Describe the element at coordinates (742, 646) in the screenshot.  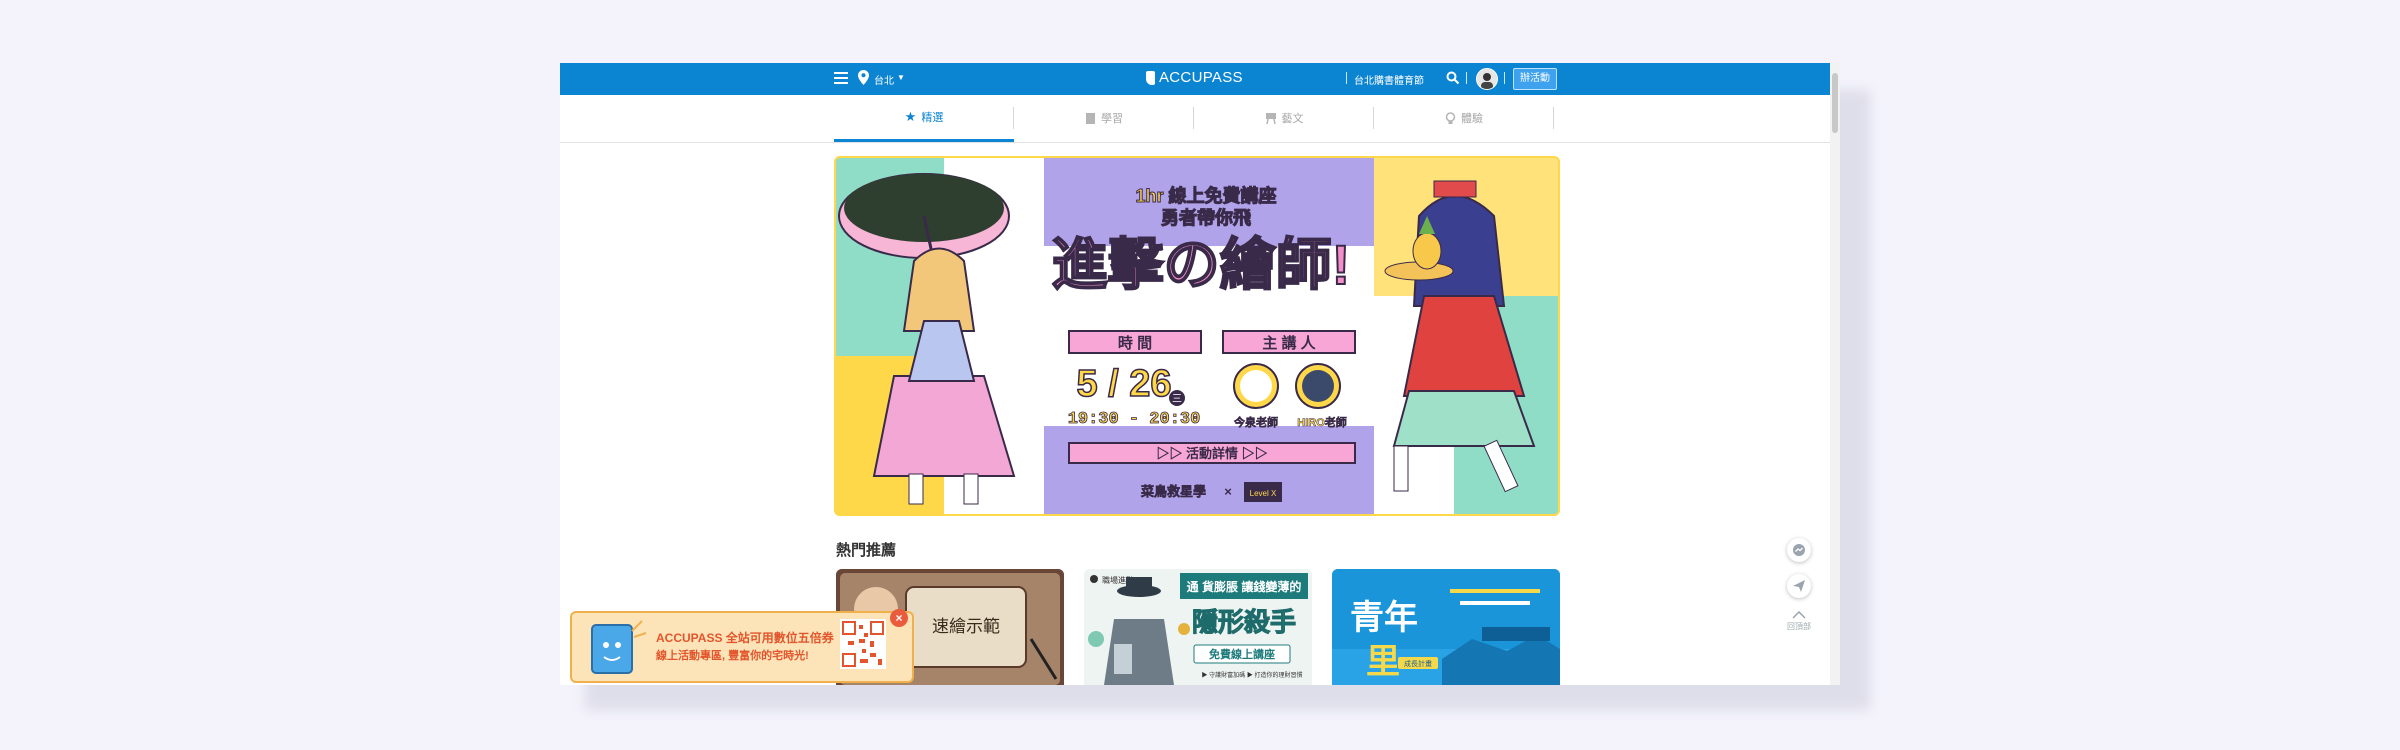
I see `promo-popup: ACCUPASS 全站可用數位五倍券 線上活動專區, 豐富你的宅時光! ×` at that location.